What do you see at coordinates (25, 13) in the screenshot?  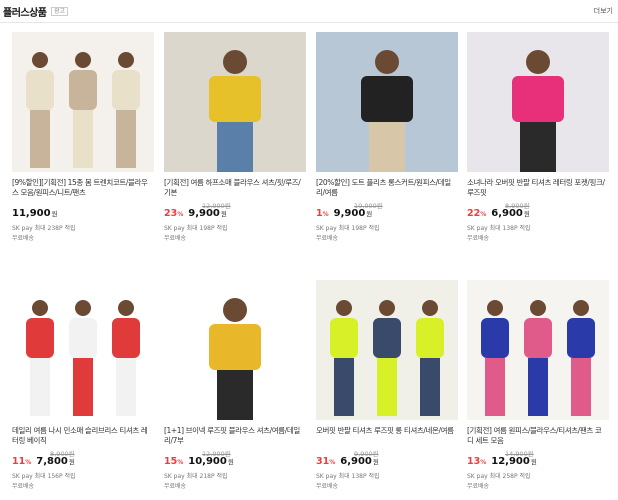 I see `section-title: 플러스상품` at bounding box center [25, 13].